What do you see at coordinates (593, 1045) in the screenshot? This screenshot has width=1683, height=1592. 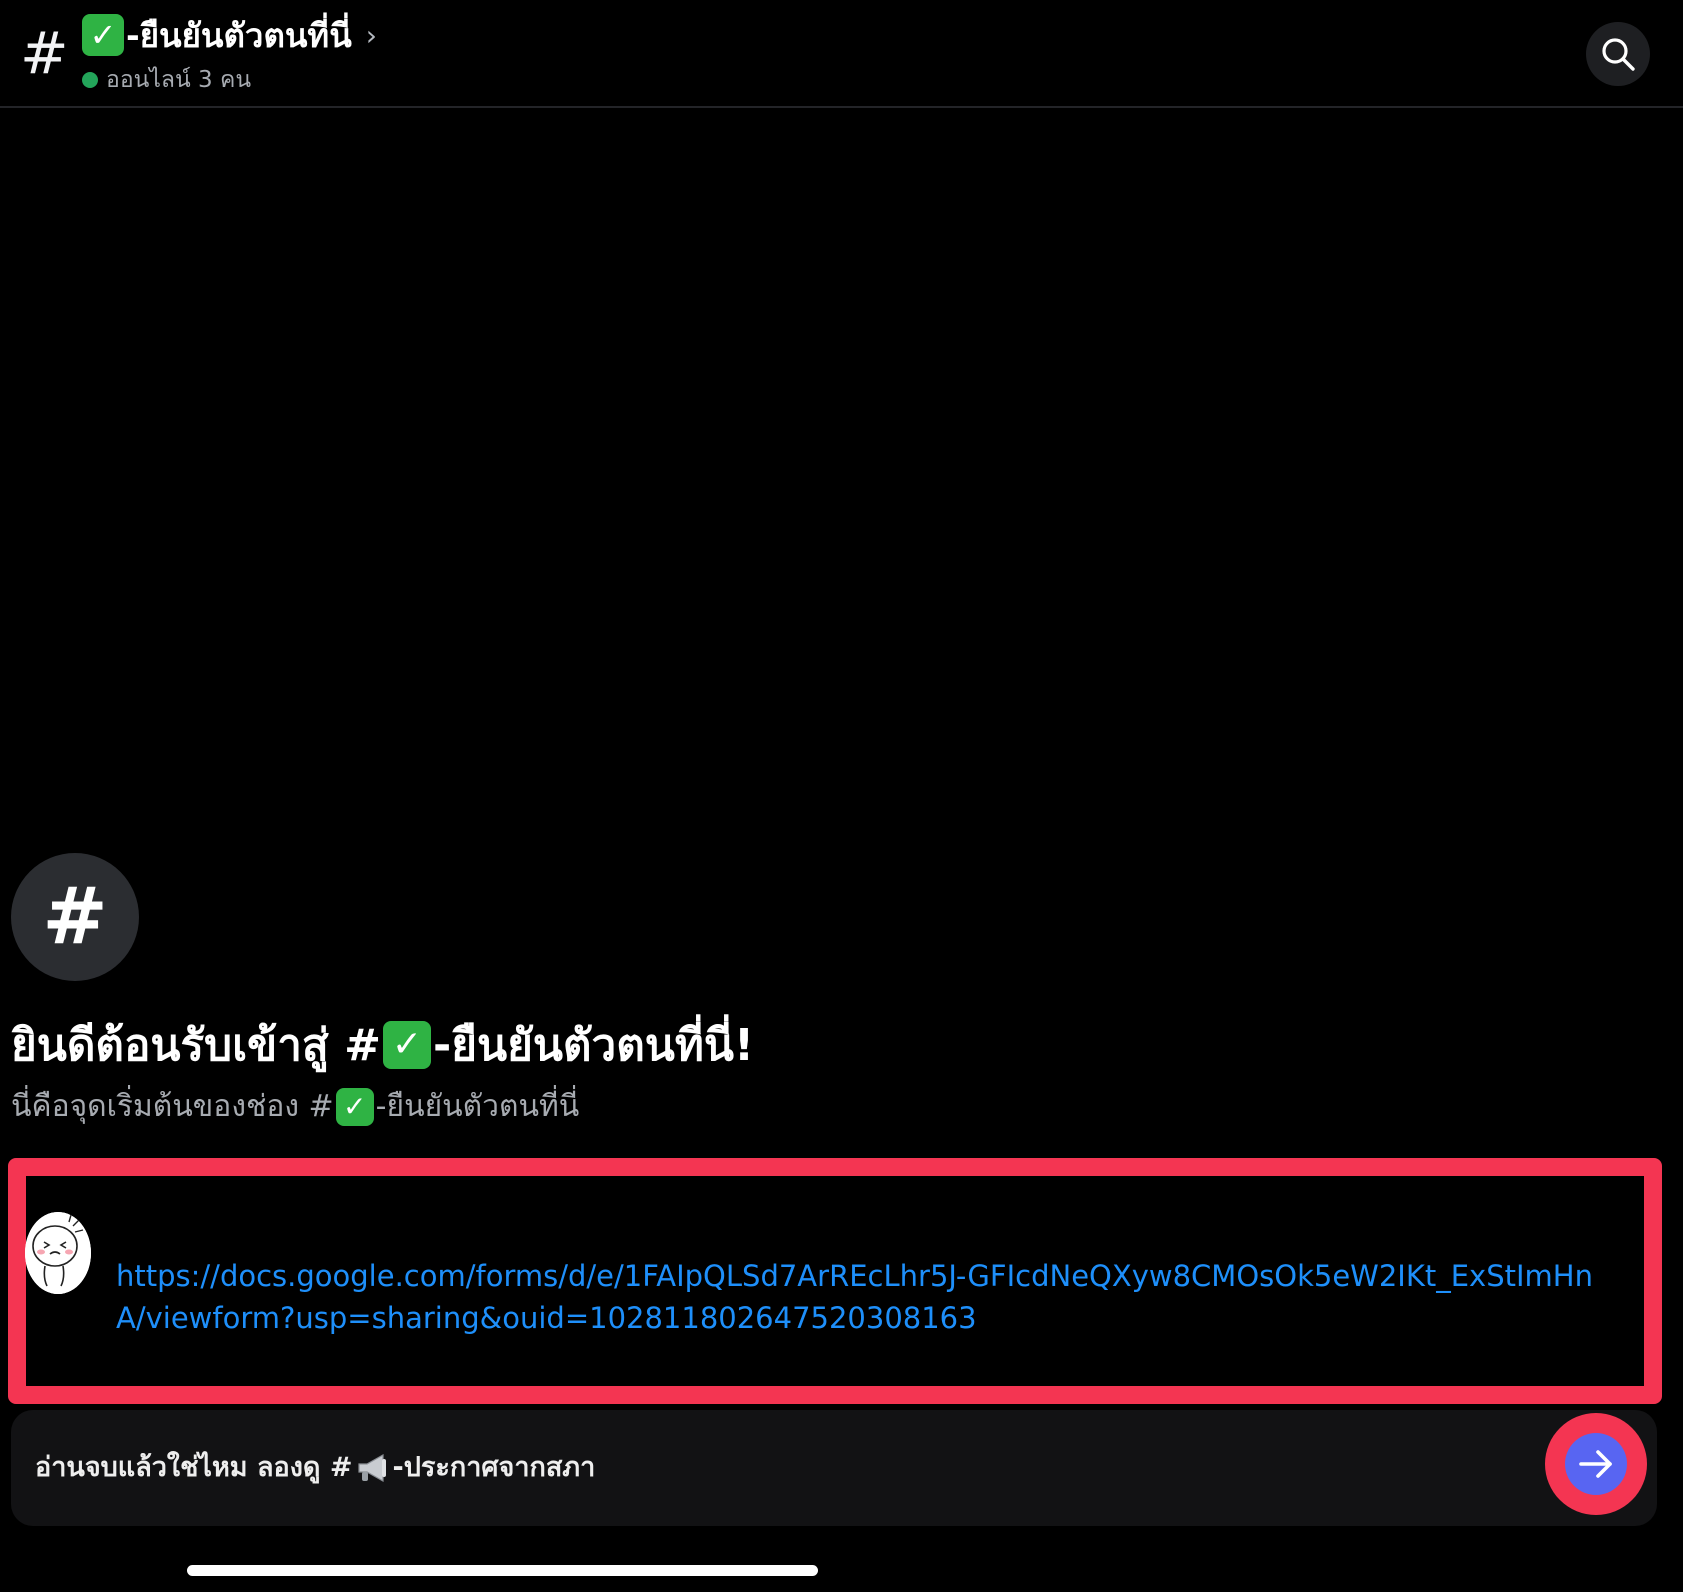 I see `welcome-heading-suffix: -ยืนยันตัวตนที่นี่!` at bounding box center [593, 1045].